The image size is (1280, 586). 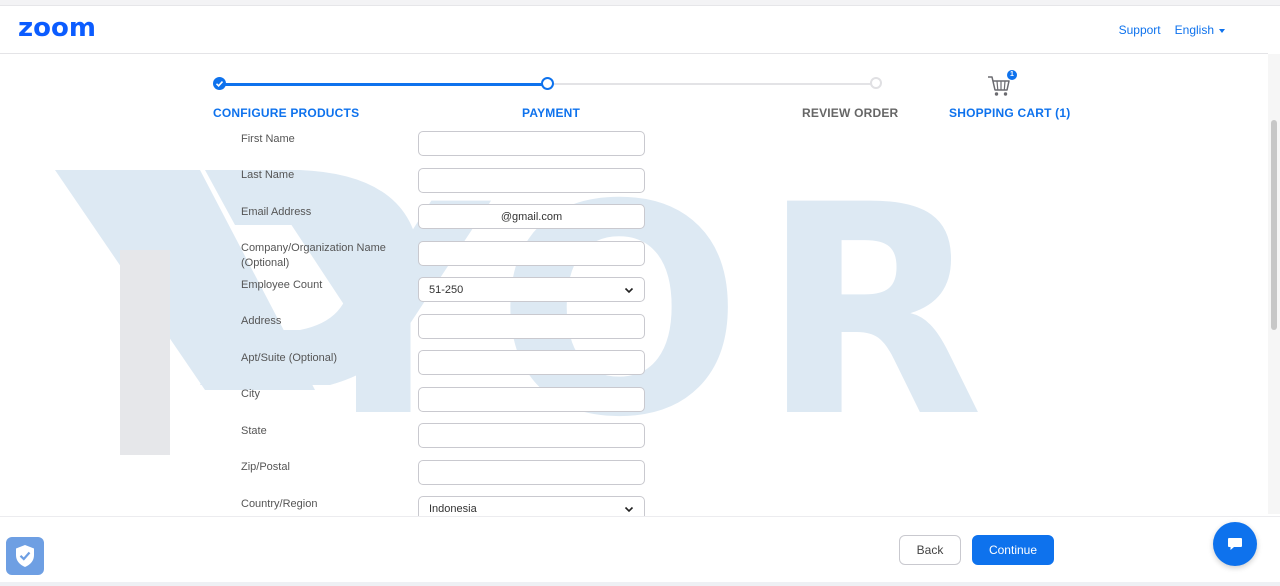 I want to click on cart-count-badge: 1, so click(x=1012, y=75).